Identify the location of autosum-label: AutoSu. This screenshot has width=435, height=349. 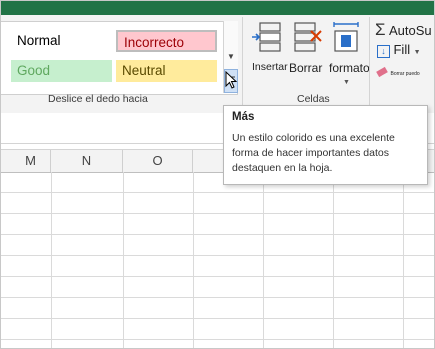
(410, 30).